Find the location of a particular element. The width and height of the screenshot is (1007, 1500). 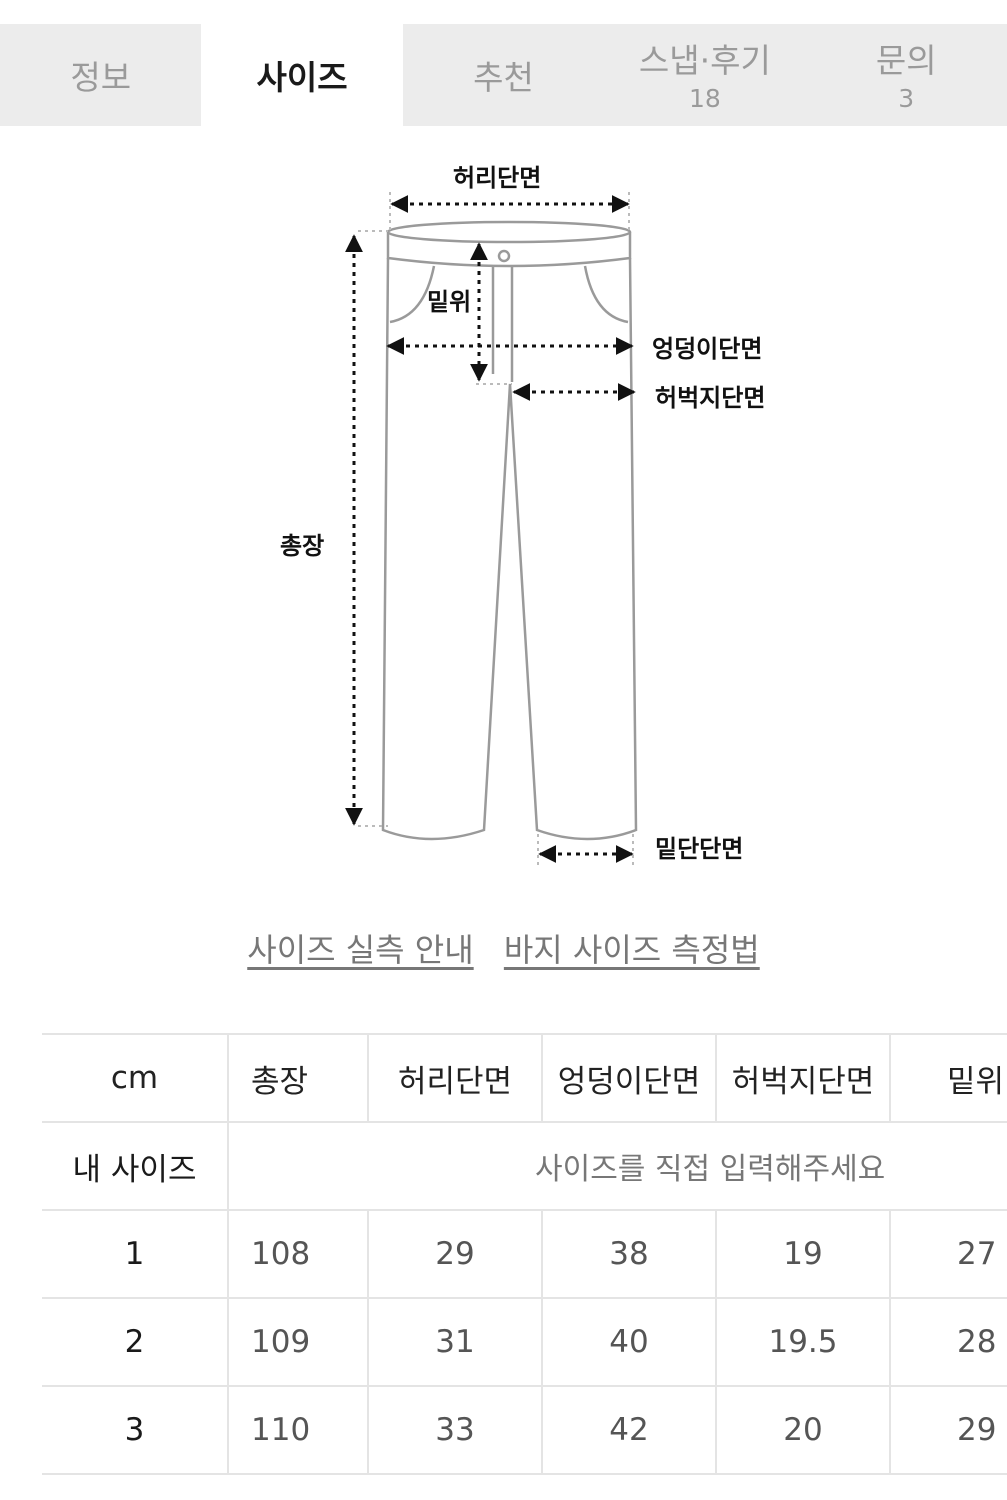

table-cell: 42 is located at coordinates (629, 1430).